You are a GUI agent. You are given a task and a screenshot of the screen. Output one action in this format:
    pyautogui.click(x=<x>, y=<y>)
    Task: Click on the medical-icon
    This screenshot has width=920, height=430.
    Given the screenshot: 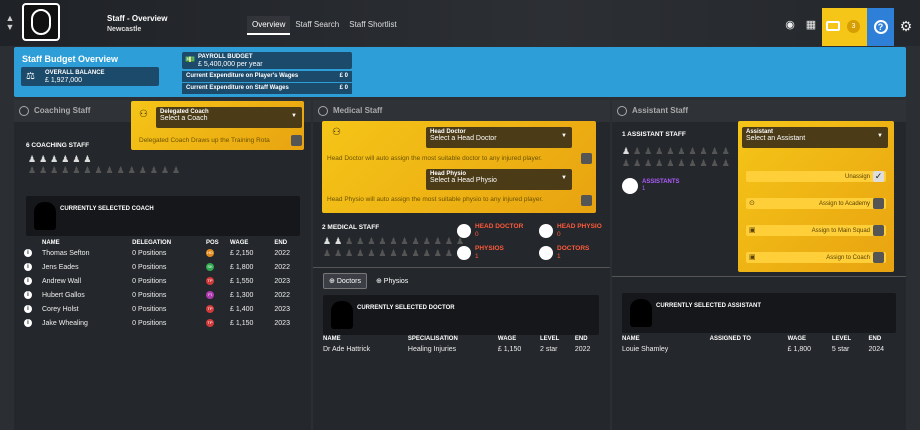 What is the action you would take?
    pyautogui.click(x=323, y=111)
    